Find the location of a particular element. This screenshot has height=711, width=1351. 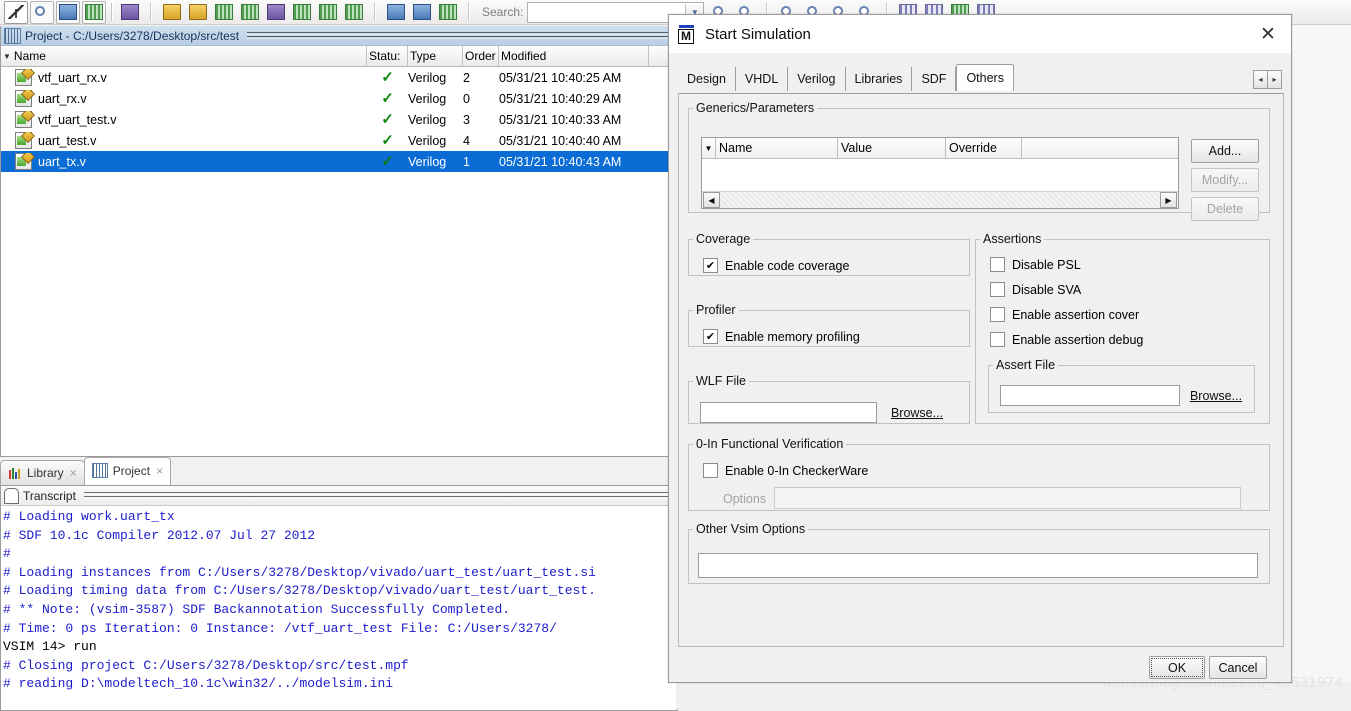

status-strip is located at coordinates (1013, 695).